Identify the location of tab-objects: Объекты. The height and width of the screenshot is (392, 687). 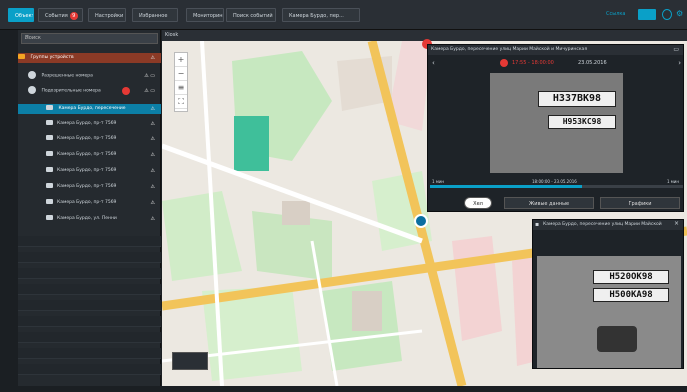
(21, 15).